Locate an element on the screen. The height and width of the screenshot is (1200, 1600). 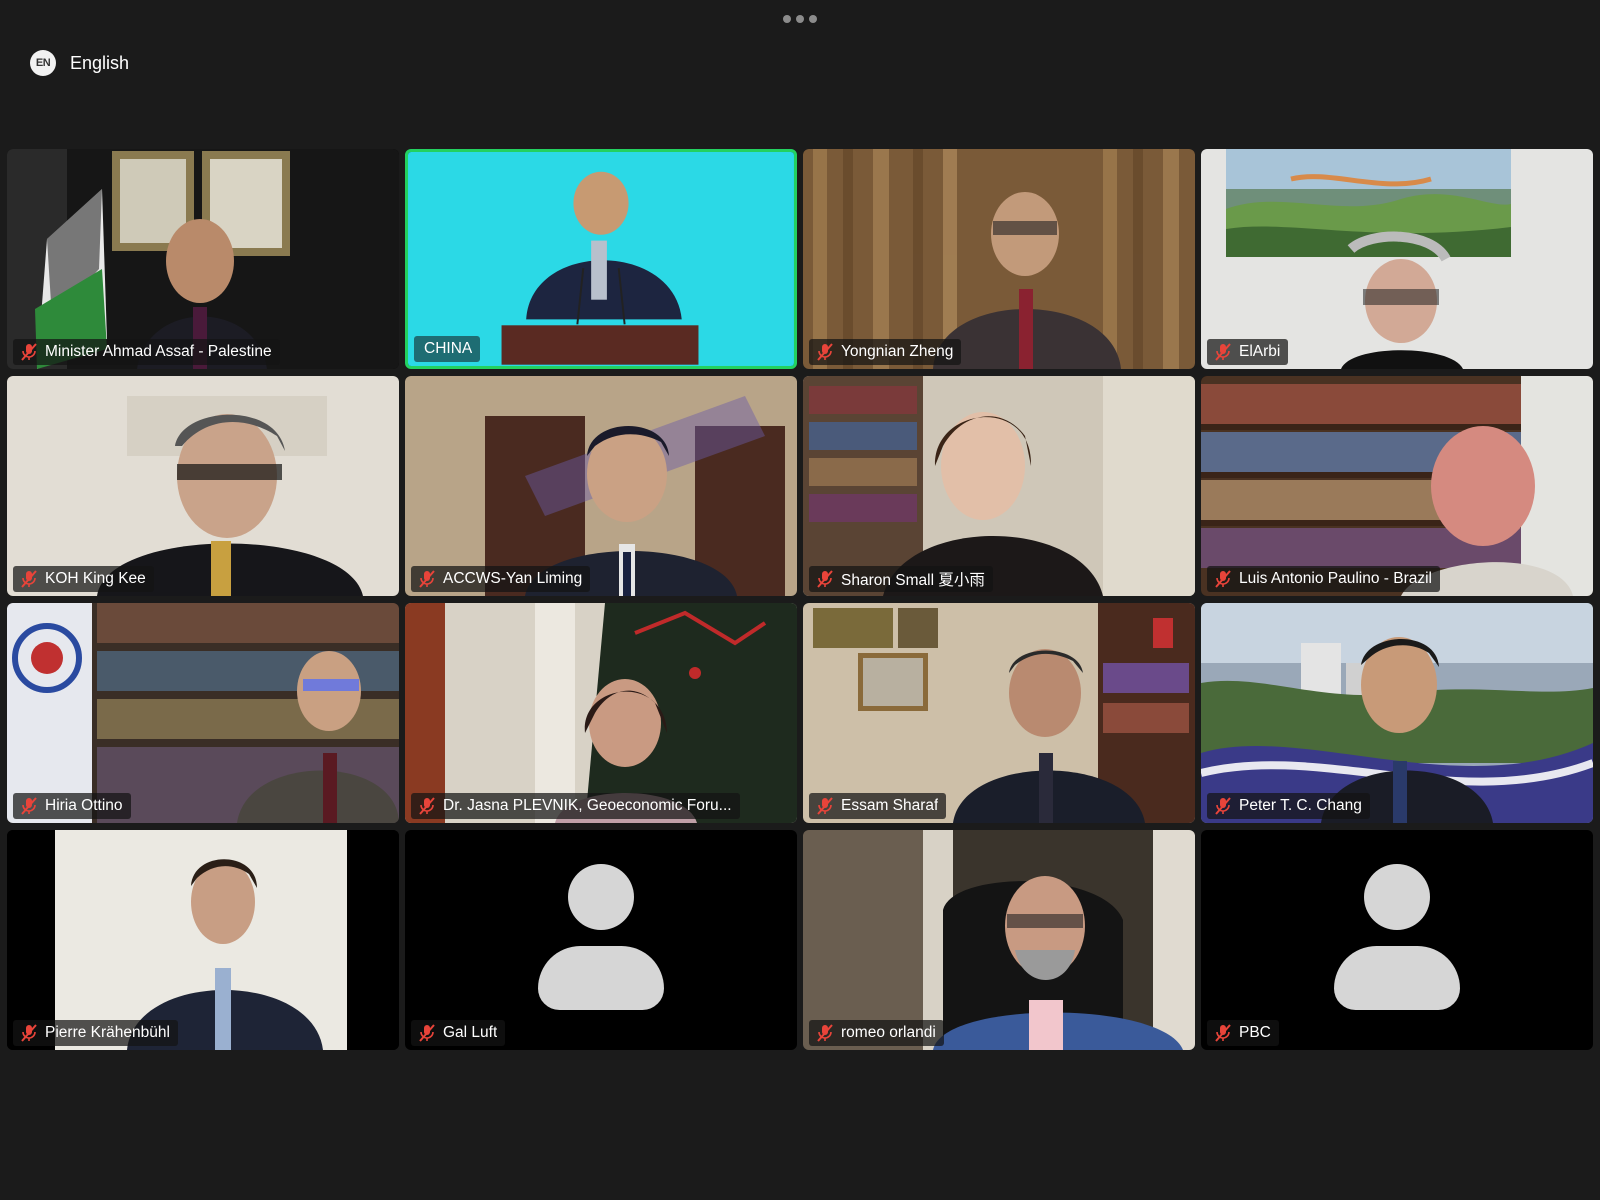
participant-name: CHINA is located at coordinates (448, 348).